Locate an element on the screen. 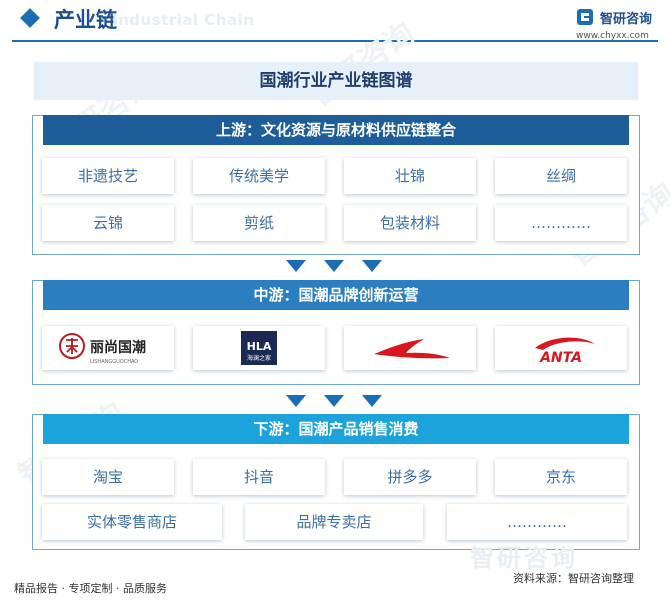  brand-logo-card: HLA 海澜之家 is located at coordinates (259, 348).